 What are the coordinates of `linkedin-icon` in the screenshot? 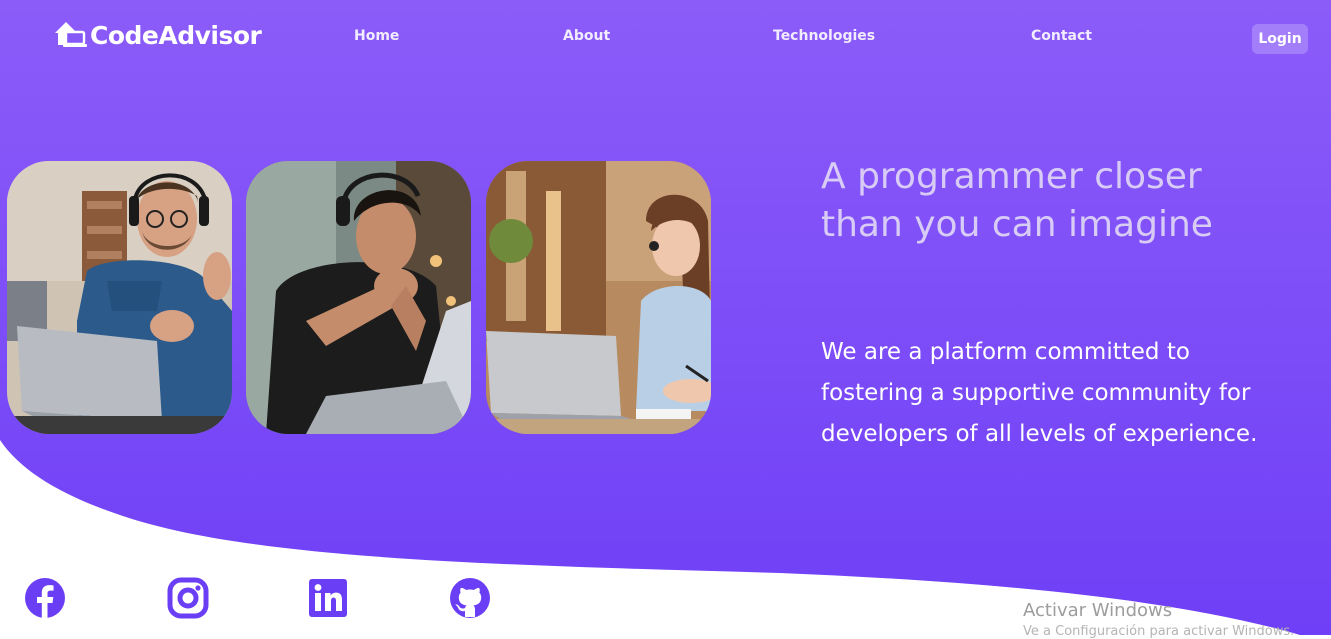 It's located at (328, 598).